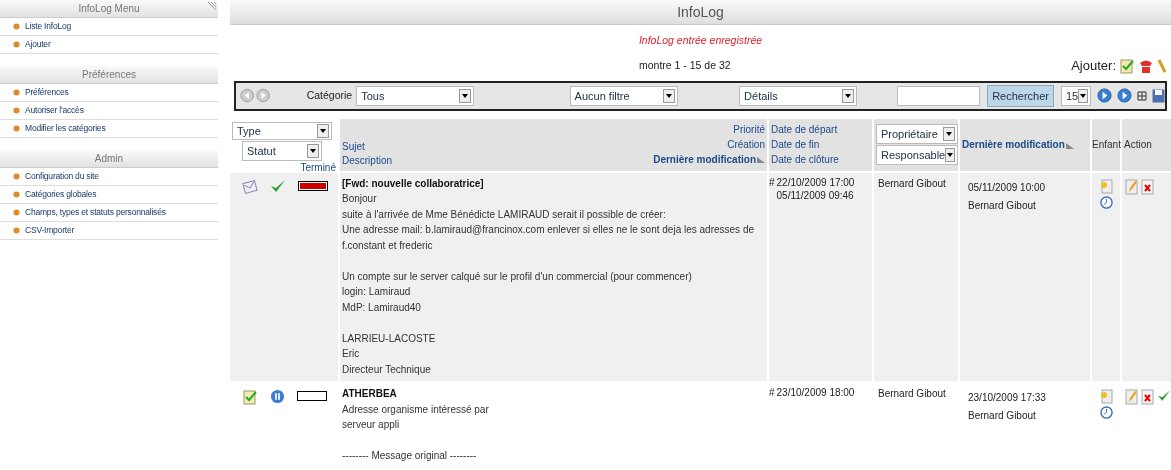 This screenshot has width=1171, height=470. What do you see at coordinates (1007, 398) in the screenshot?
I see `modified-date: 23/10/2009 17:33` at bounding box center [1007, 398].